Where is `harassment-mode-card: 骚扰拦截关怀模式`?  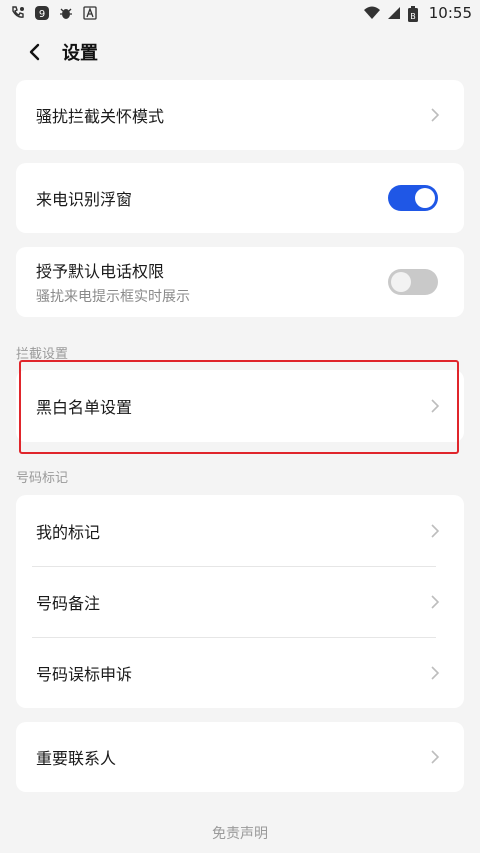 harassment-mode-card: 骚扰拦截关怀模式 is located at coordinates (240, 115).